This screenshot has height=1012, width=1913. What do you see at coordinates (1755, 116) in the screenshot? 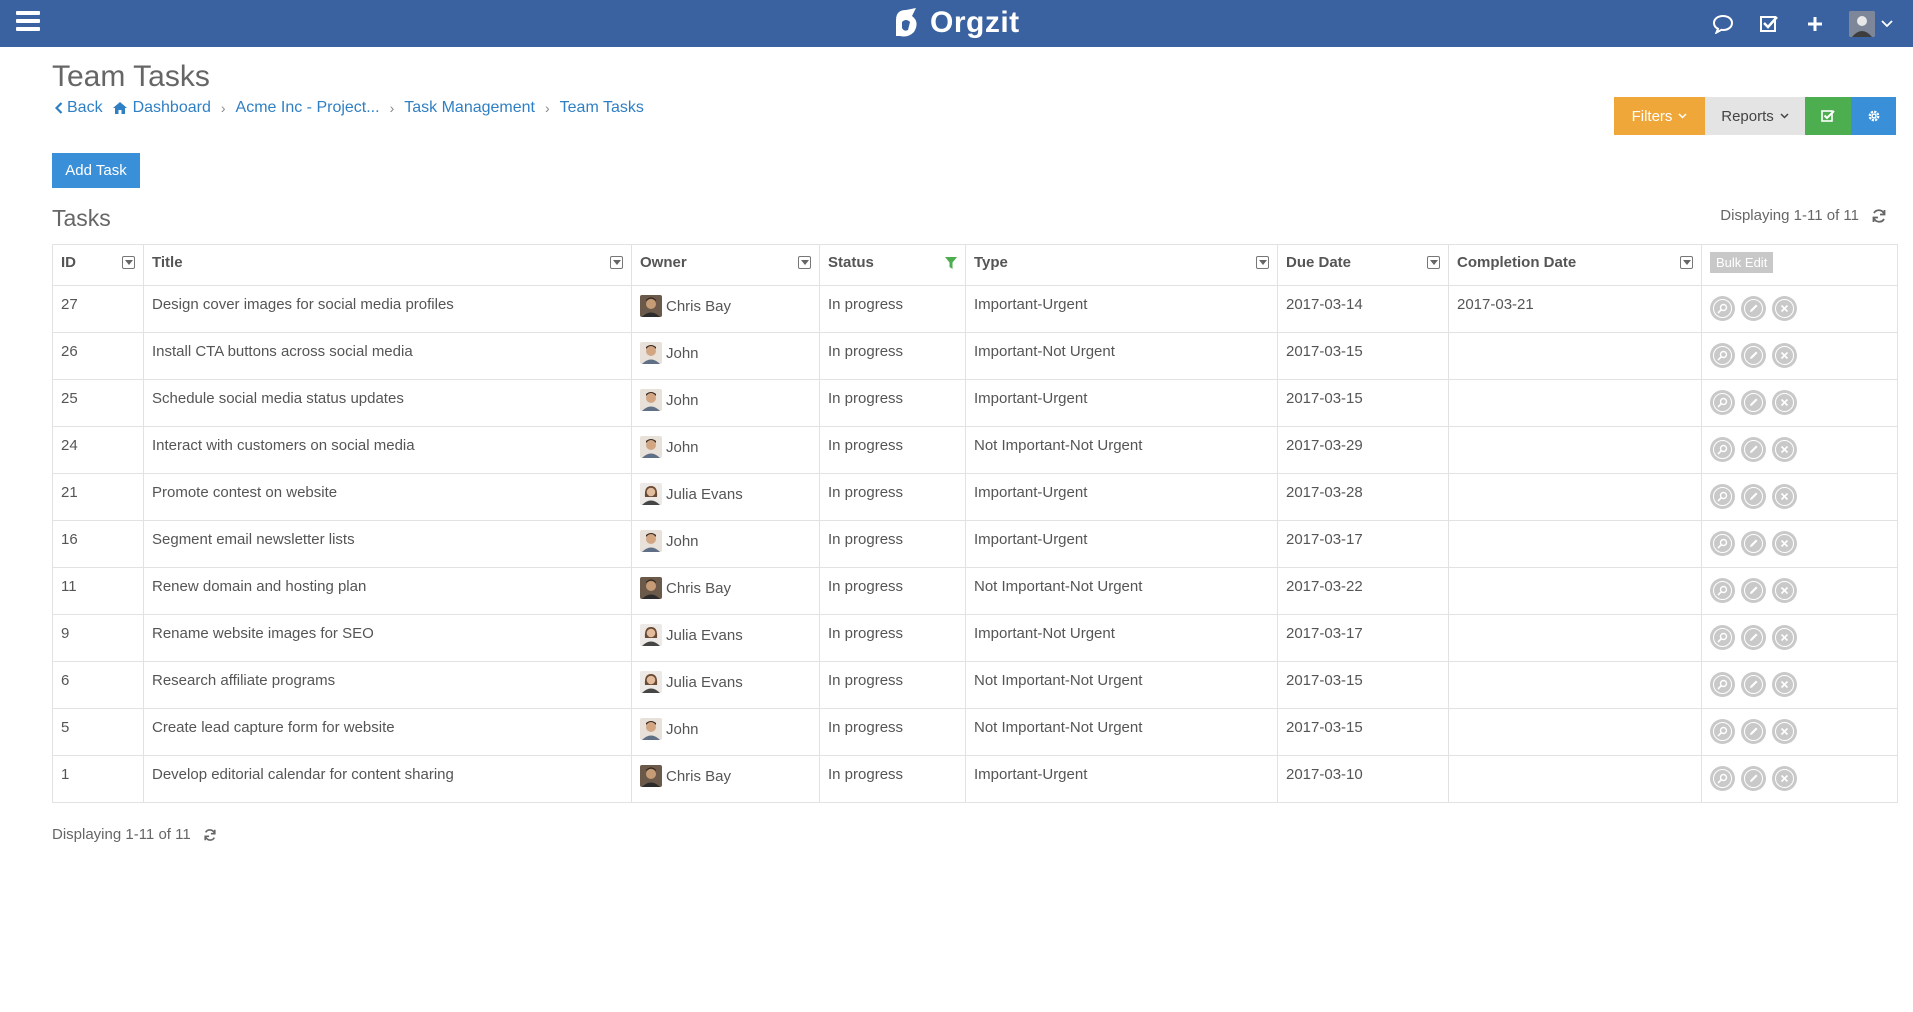
I see `reports-button: Reports` at bounding box center [1755, 116].